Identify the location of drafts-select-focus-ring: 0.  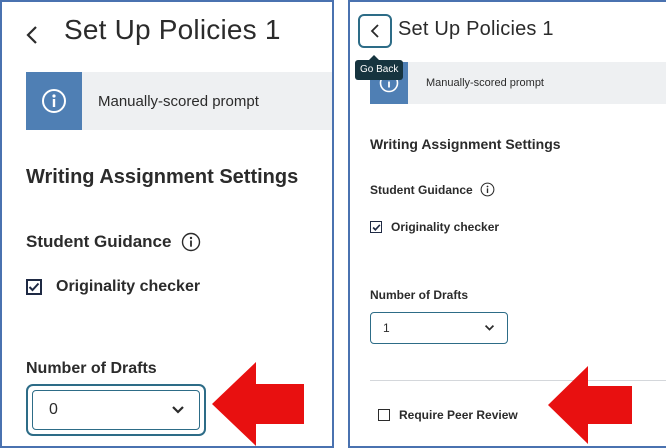
(116, 410).